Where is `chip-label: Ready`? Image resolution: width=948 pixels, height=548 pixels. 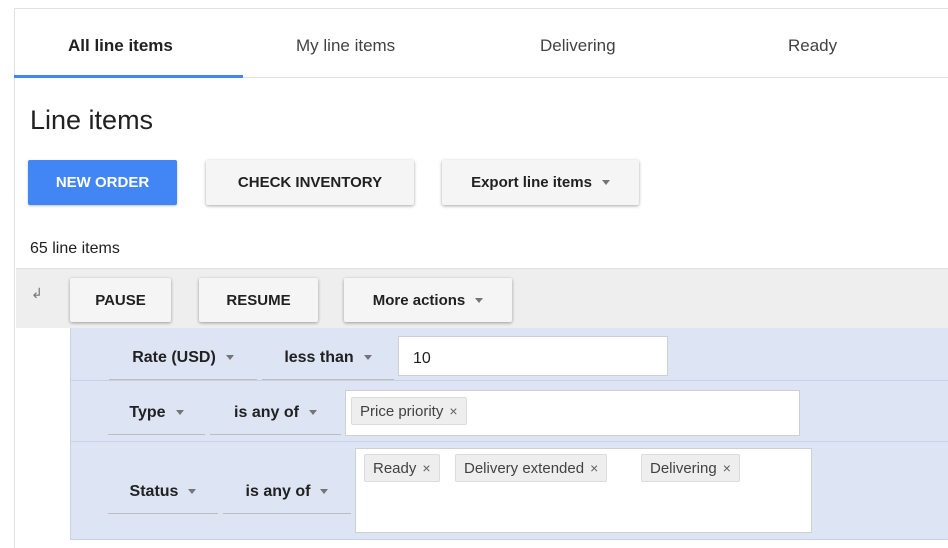 chip-label: Ready is located at coordinates (395, 468).